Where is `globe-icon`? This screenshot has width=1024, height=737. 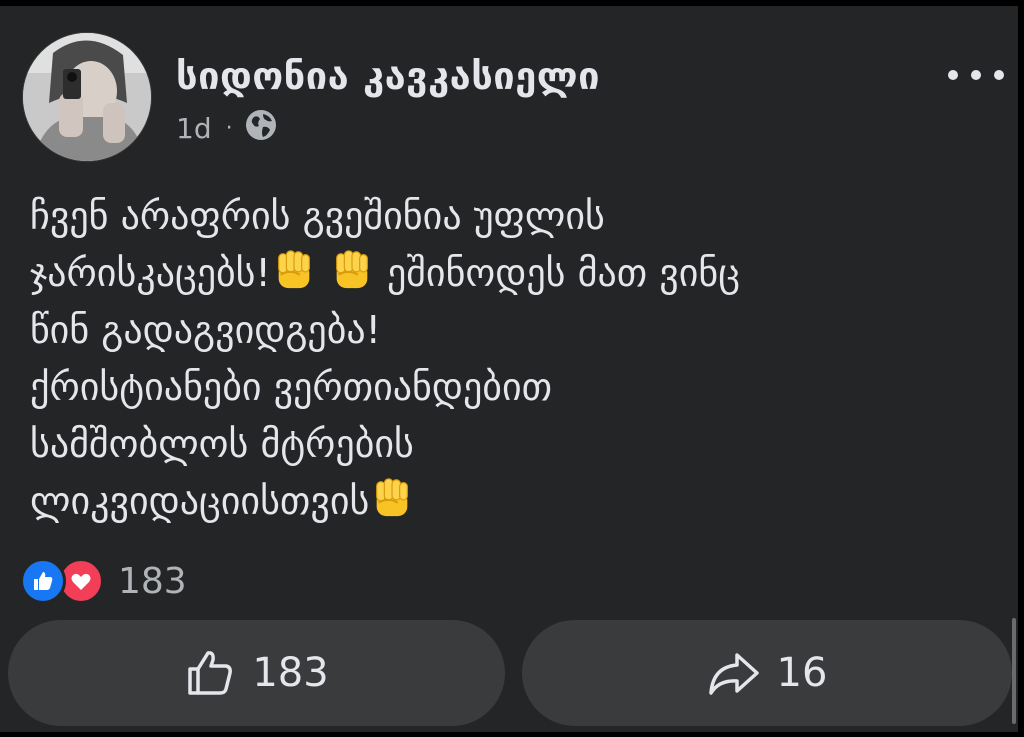
globe-icon is located at coordinates (261, 128).